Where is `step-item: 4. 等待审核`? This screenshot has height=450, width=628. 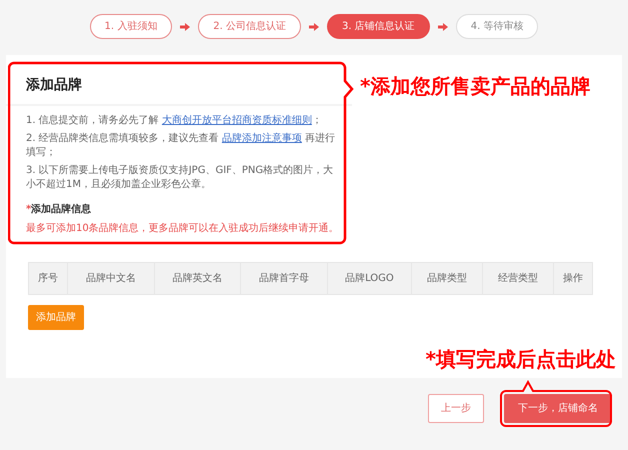
step-item: 4. 等待审核 is located at coordinates (497, 26).